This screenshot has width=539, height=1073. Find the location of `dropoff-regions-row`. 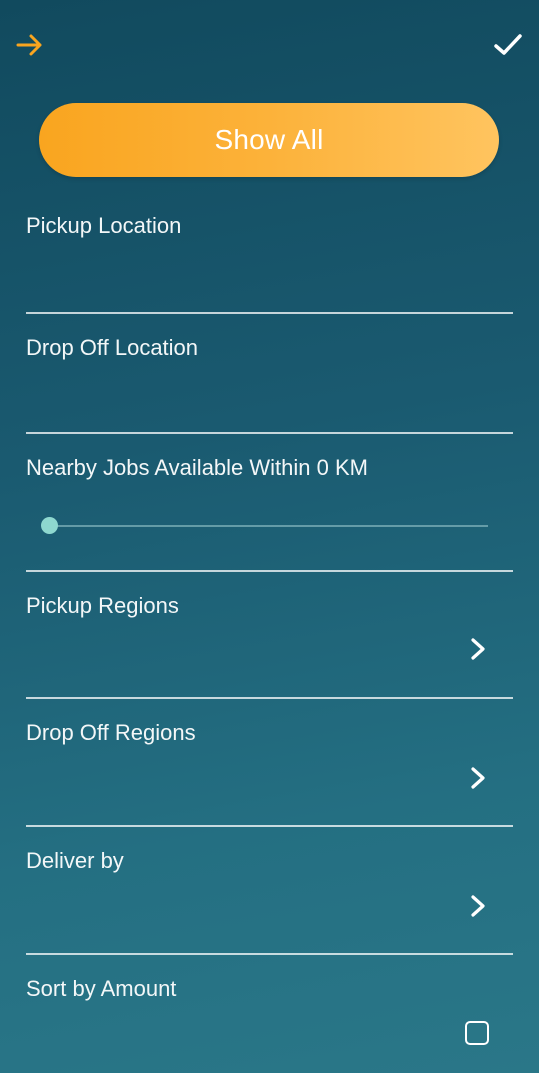

dropoff-regions-row is located at coordinates (269, 762).